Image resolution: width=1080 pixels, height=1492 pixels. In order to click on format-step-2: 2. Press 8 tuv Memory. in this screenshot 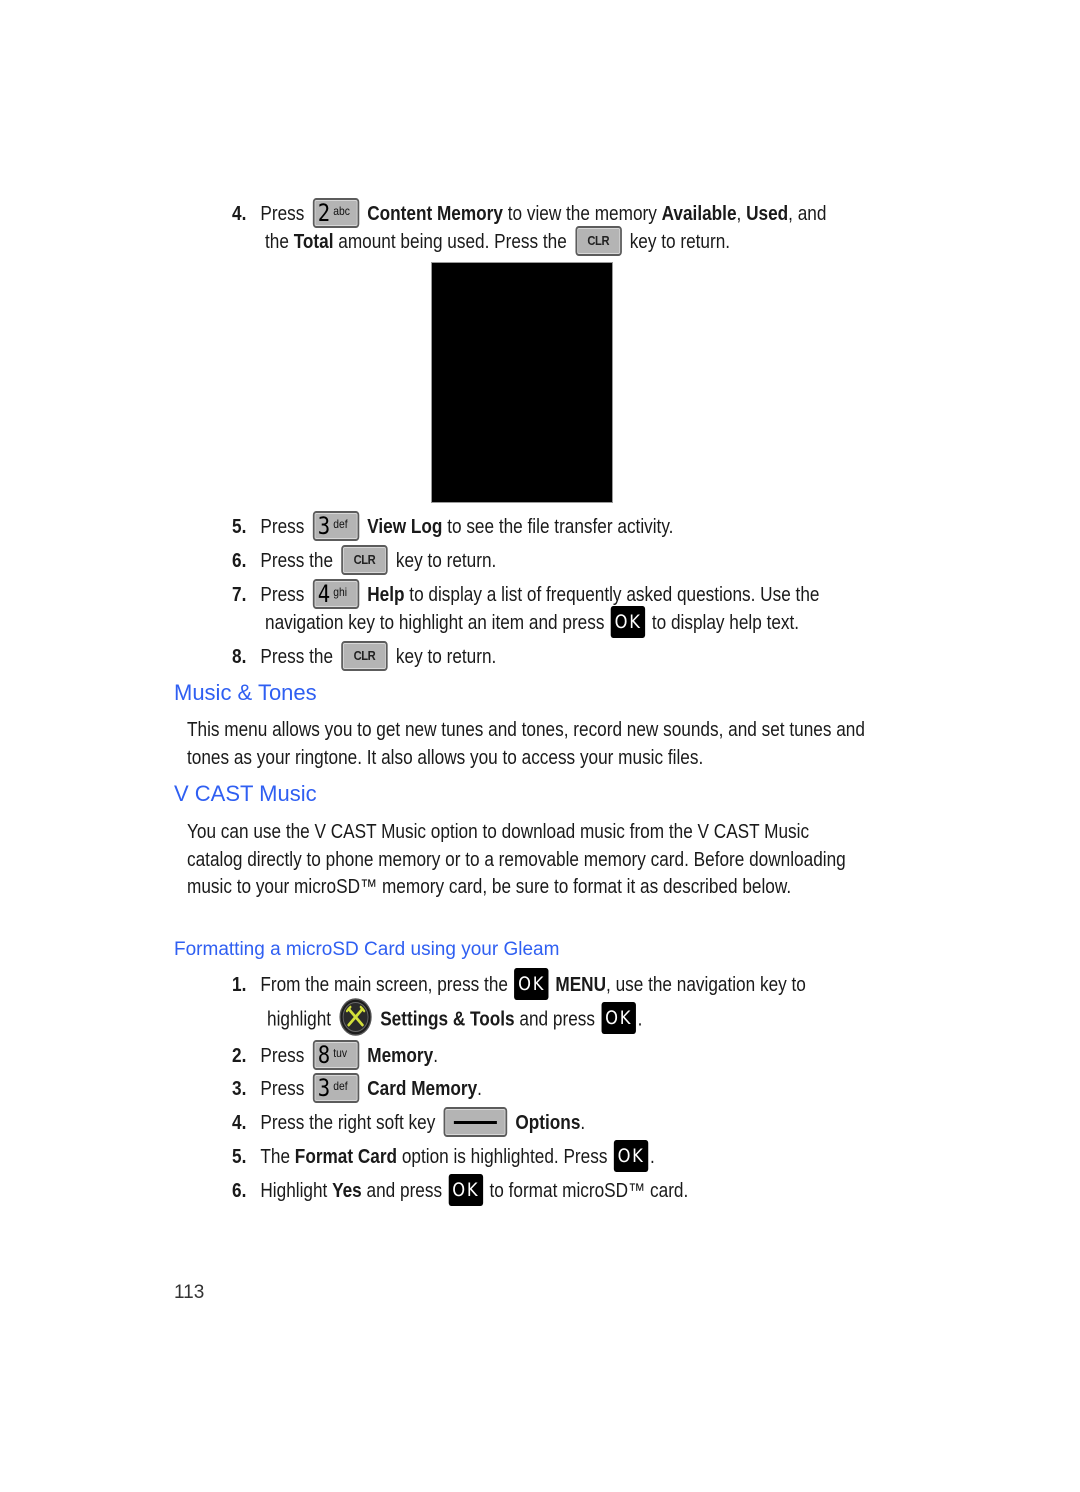, I will do `click(335, 1054)`.